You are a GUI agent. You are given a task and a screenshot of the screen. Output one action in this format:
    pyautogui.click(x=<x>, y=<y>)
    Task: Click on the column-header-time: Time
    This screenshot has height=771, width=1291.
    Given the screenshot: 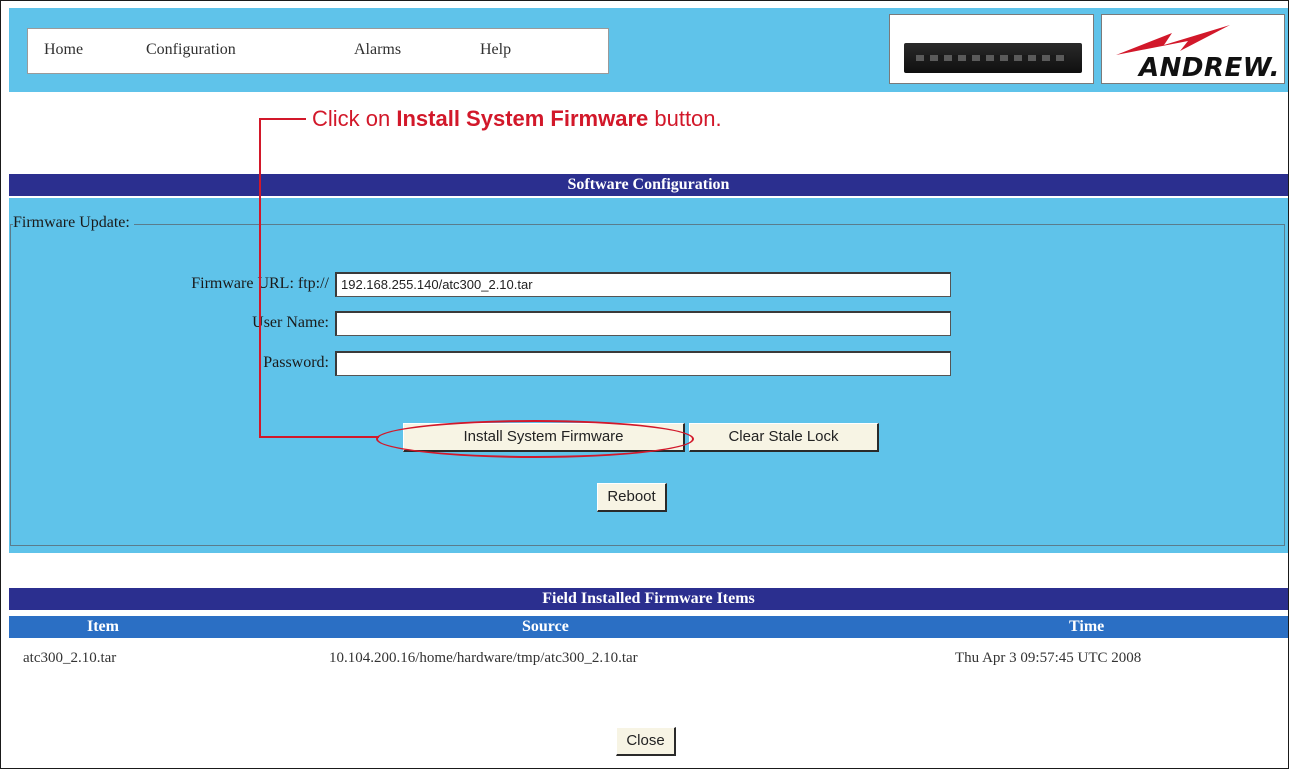 What is the action you would take?
    pyautogui.click(x=1087, y=626)
    